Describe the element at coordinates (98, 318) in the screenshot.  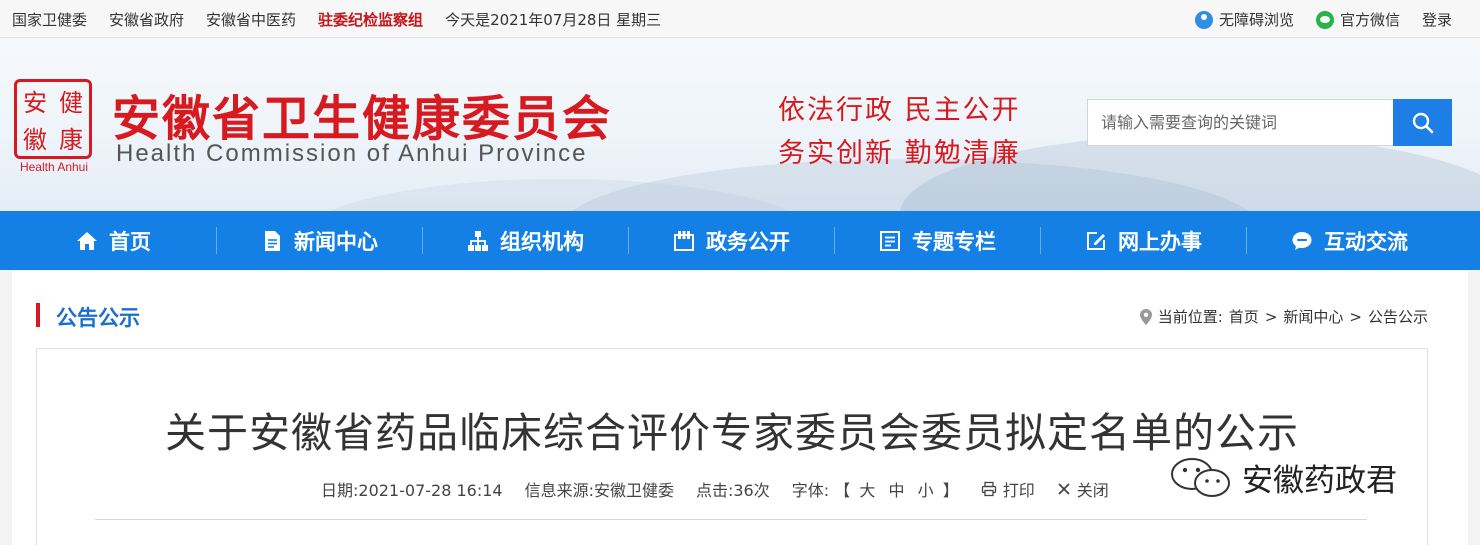
I see `section-title: 公告公示` at that location.